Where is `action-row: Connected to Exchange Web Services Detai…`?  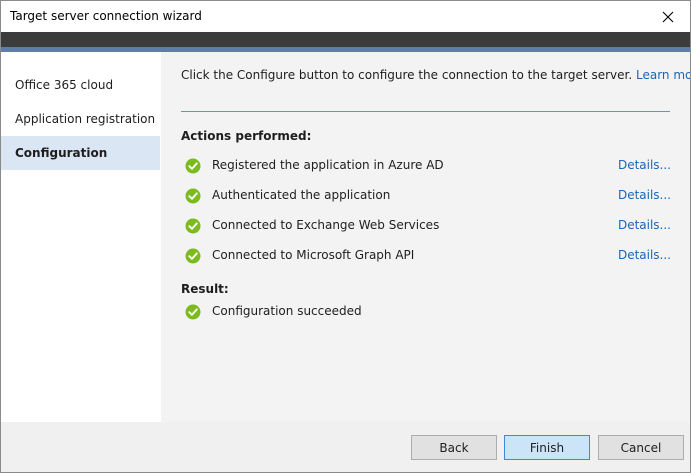
action-row: Connected to Exchange Web Services Detai… is located at coordinates (428, 226).